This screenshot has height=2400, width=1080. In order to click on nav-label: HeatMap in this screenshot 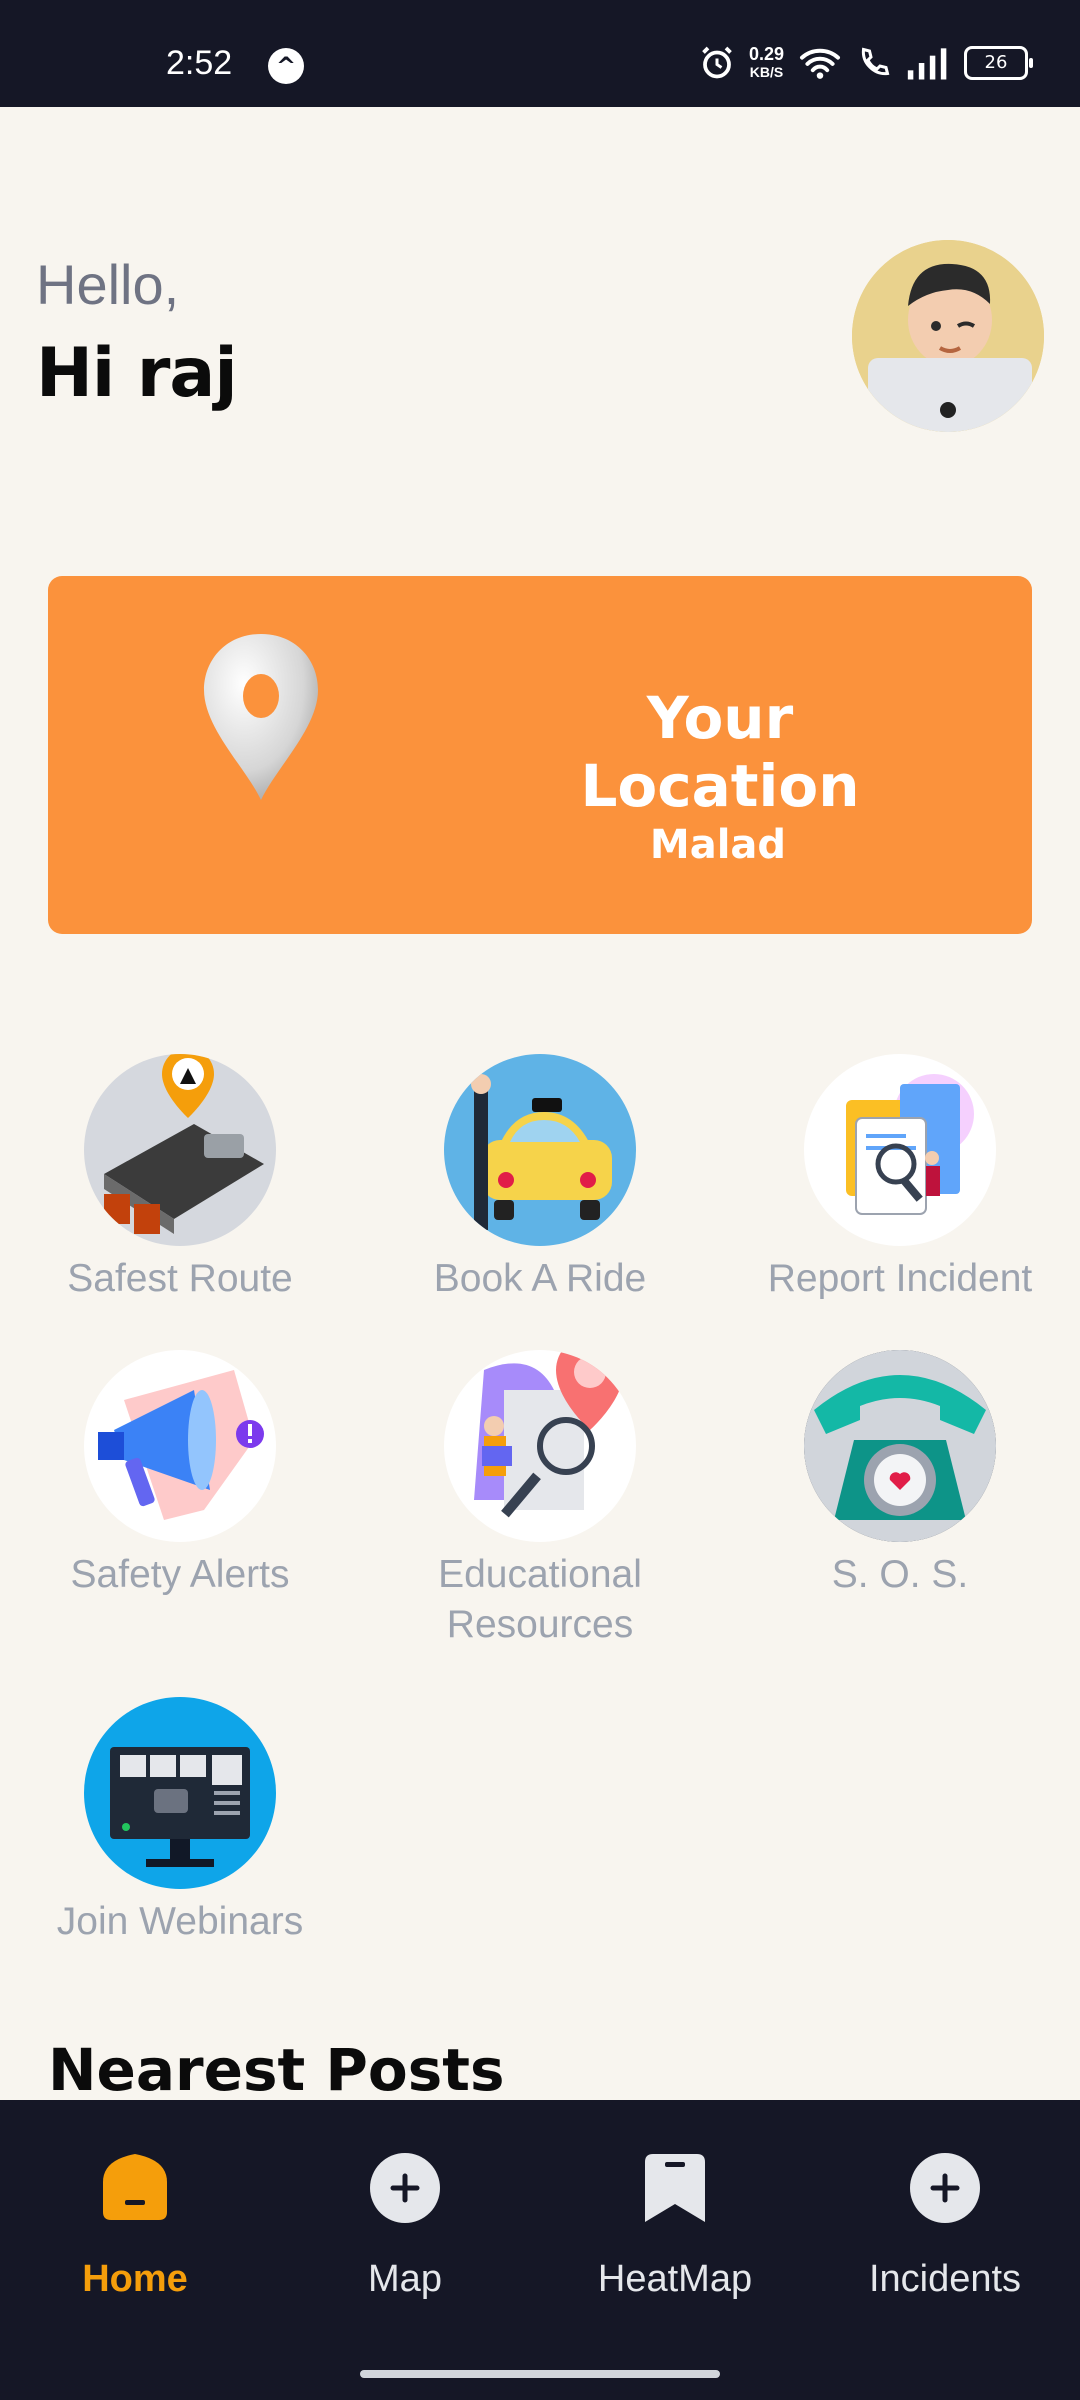, I will do `click(675, 2279)`.